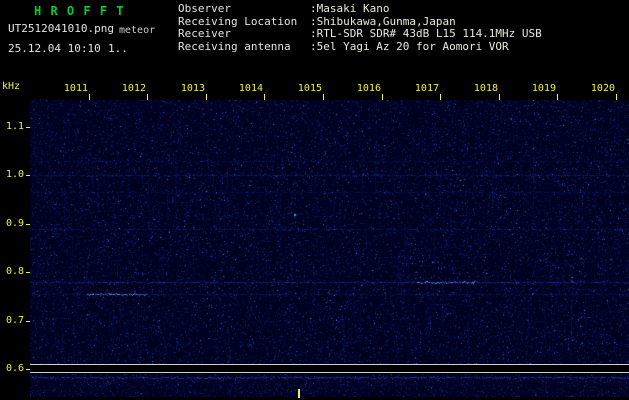 The width and height of the screenshot is (629, 400). Describe the element at coordinates (61, 28) in the screenshot. I see `output-filename: UT2512041010.png` at that location.